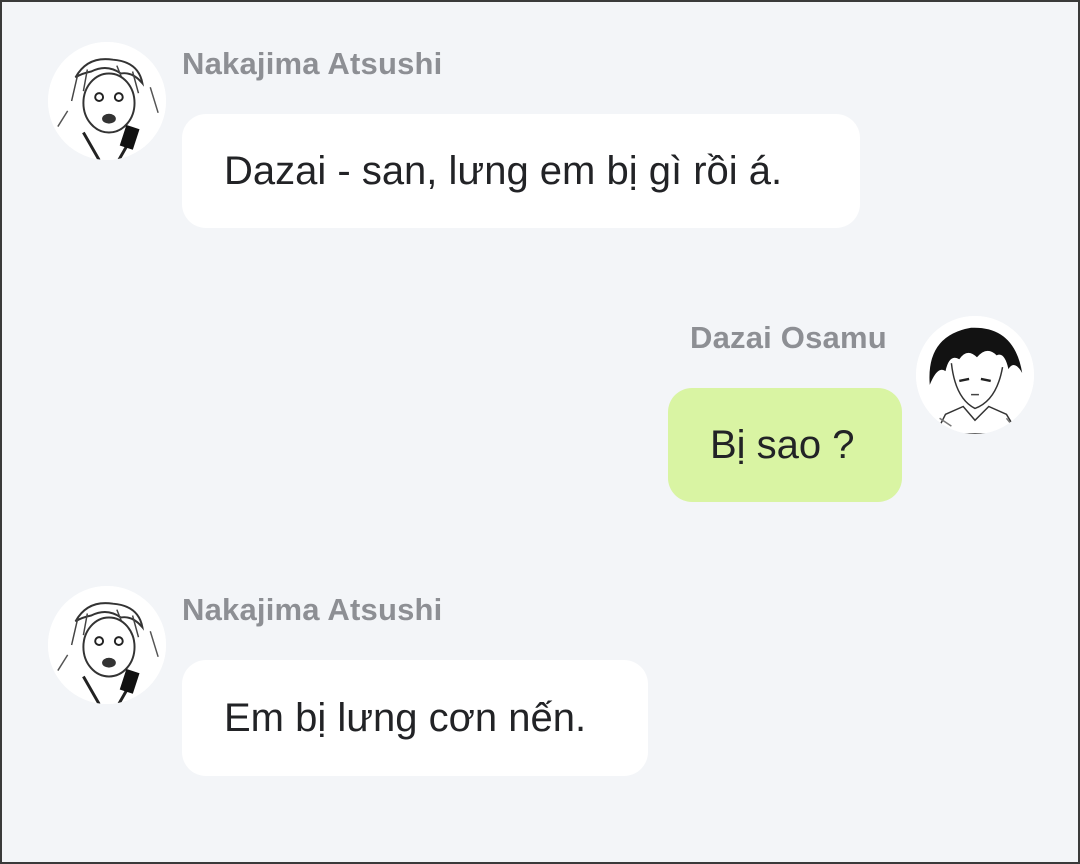  I want to click on message-bubble: Em bị lưng cơn nến., so click(415, 718).